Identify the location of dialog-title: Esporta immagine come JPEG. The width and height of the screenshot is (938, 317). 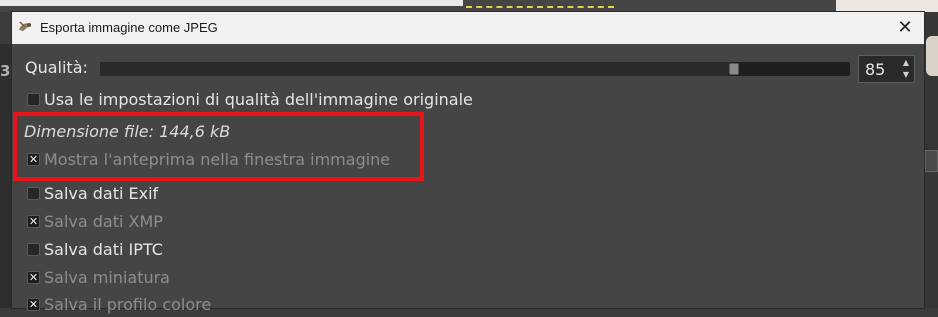
(129, 27).